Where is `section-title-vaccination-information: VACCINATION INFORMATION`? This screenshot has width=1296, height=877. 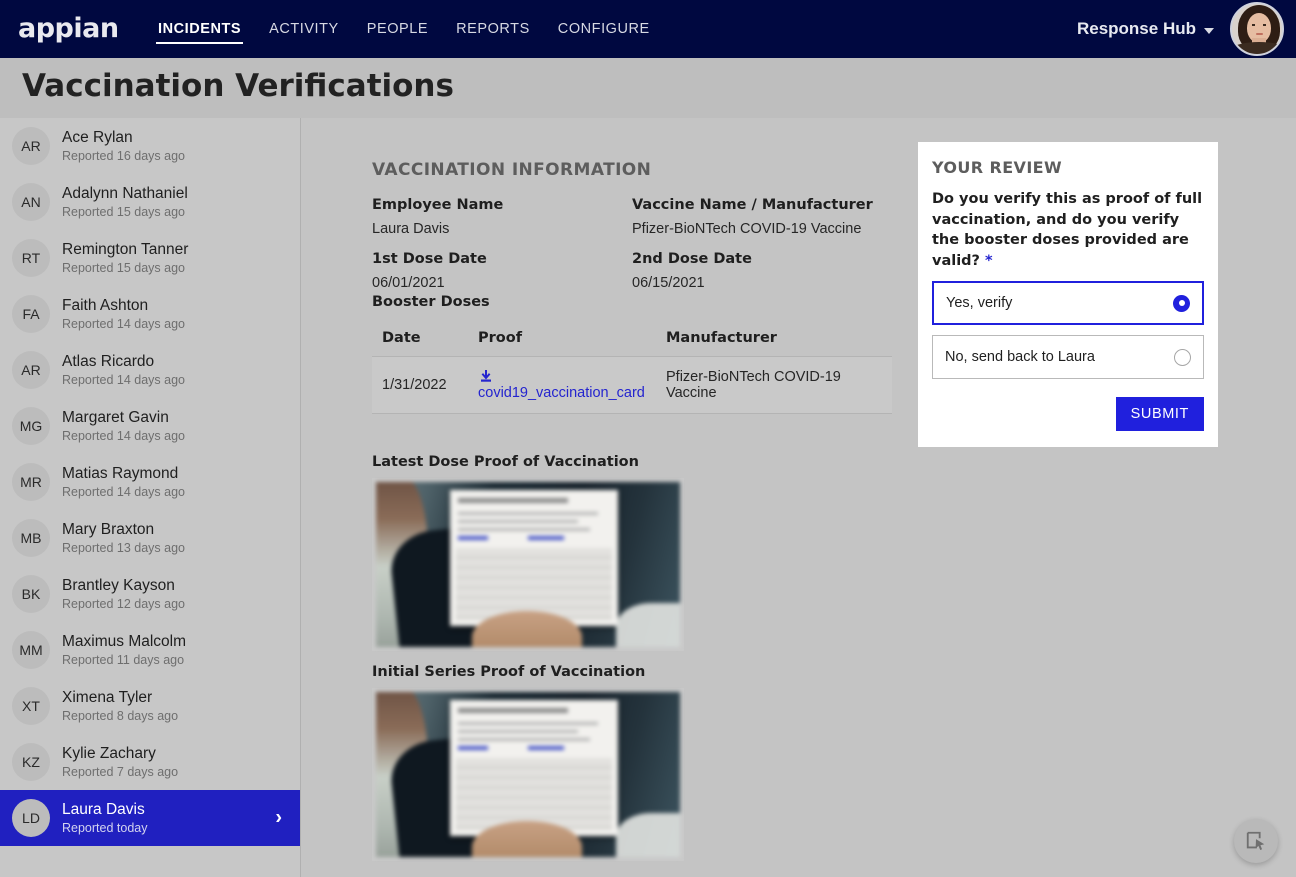
section-title-vaccination-information: VACCINATION INFORMATION is located at coordinates (512, 170).